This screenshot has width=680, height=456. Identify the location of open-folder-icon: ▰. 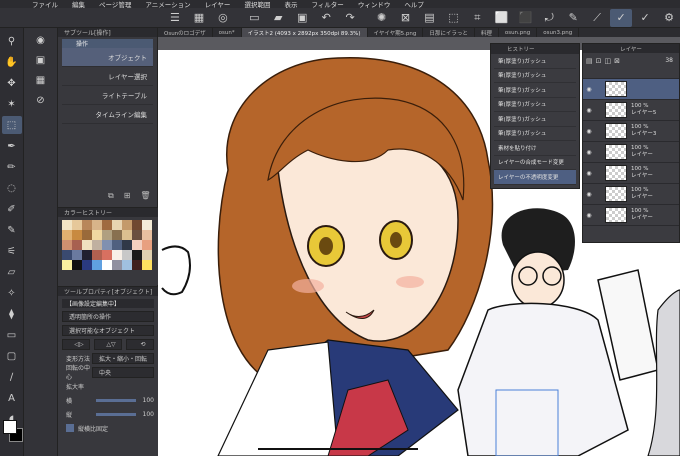
(278, 18).